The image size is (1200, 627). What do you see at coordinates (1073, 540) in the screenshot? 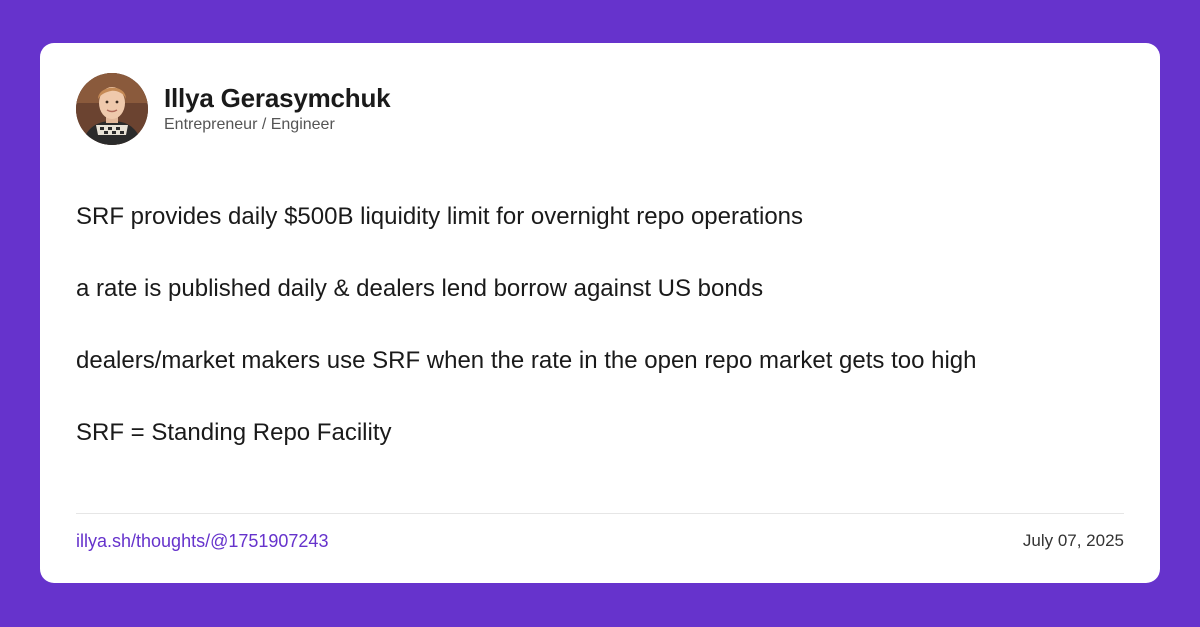
I see `post-date: July 07, 2025` at bounding box center [1073, 540].